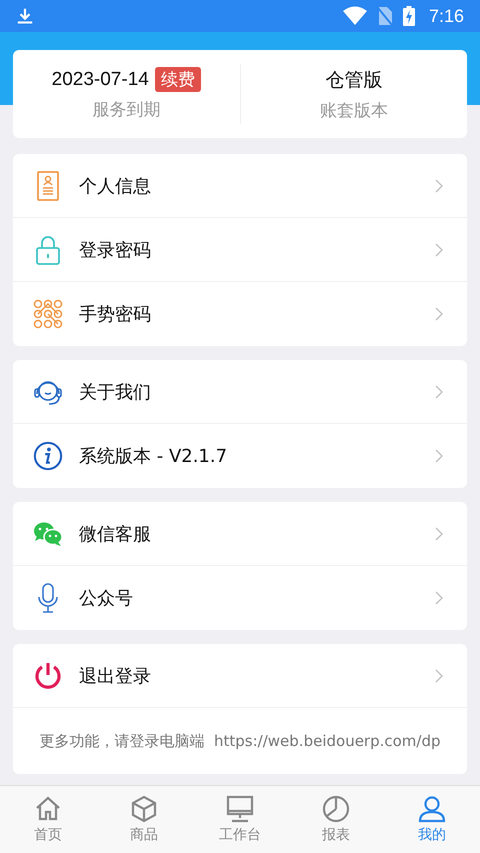  Describe the element at coordinates (353, 80) in the screenshot. I see `edition-name: 仓管版` at that location.